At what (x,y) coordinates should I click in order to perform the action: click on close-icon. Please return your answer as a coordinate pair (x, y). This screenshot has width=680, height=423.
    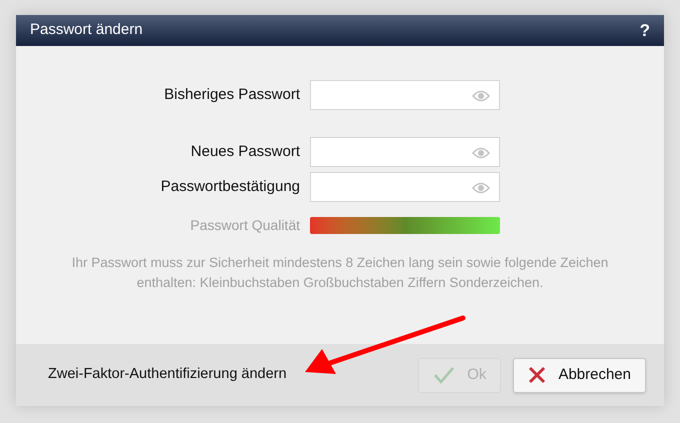
    Looking at the image, I should click on (537, 375).